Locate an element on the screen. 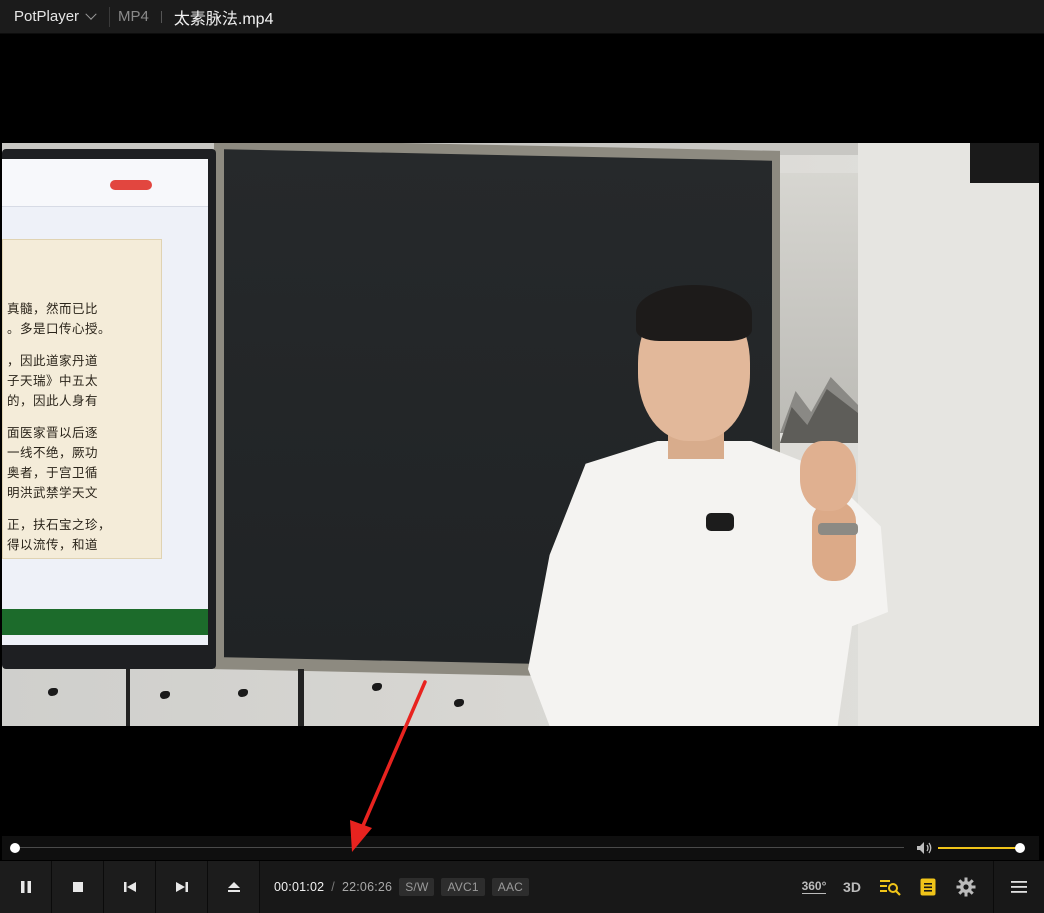  skip-previous-icon is located at coordinates (129, 887).